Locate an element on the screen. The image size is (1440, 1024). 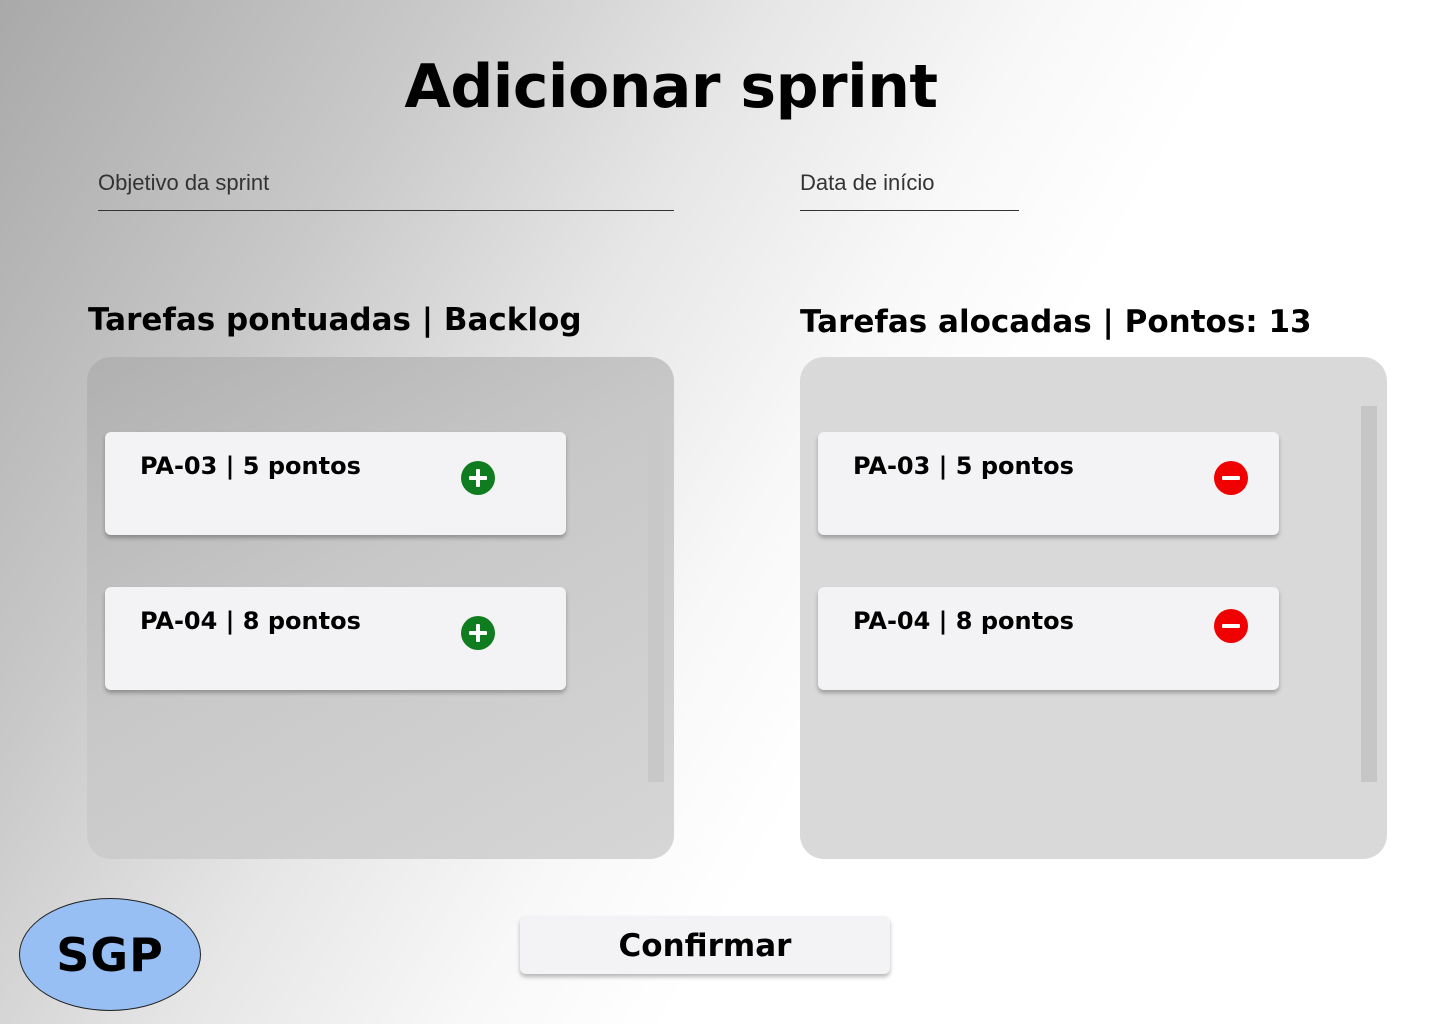
backlog-task-card: PA-03 | 5 pontos is located at coordinates (335, 483).